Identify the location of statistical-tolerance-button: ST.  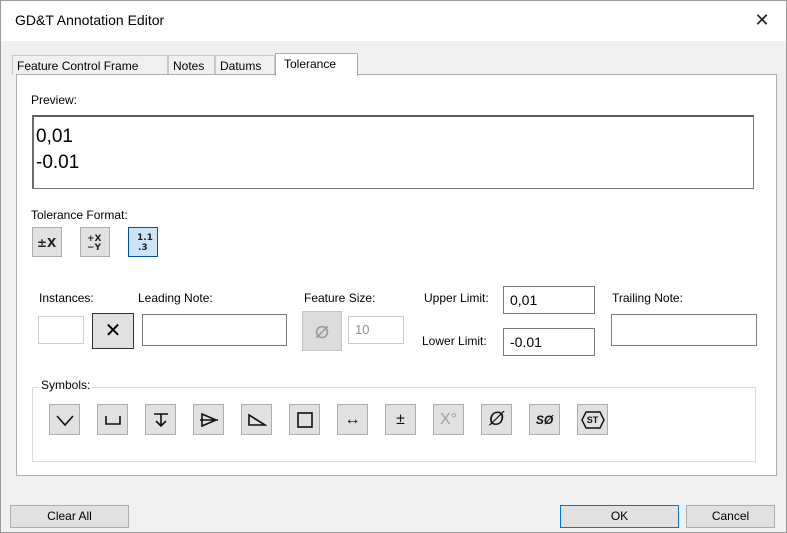
(592, 419).